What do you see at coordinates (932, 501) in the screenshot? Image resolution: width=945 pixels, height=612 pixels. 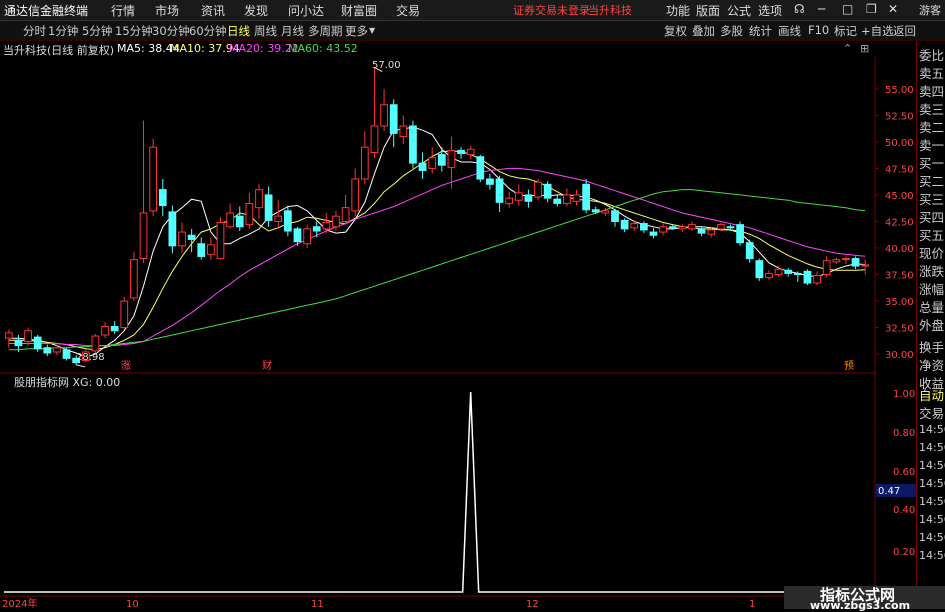 I see `trade-time-5: 14:56` at bounding box center [932, 501].